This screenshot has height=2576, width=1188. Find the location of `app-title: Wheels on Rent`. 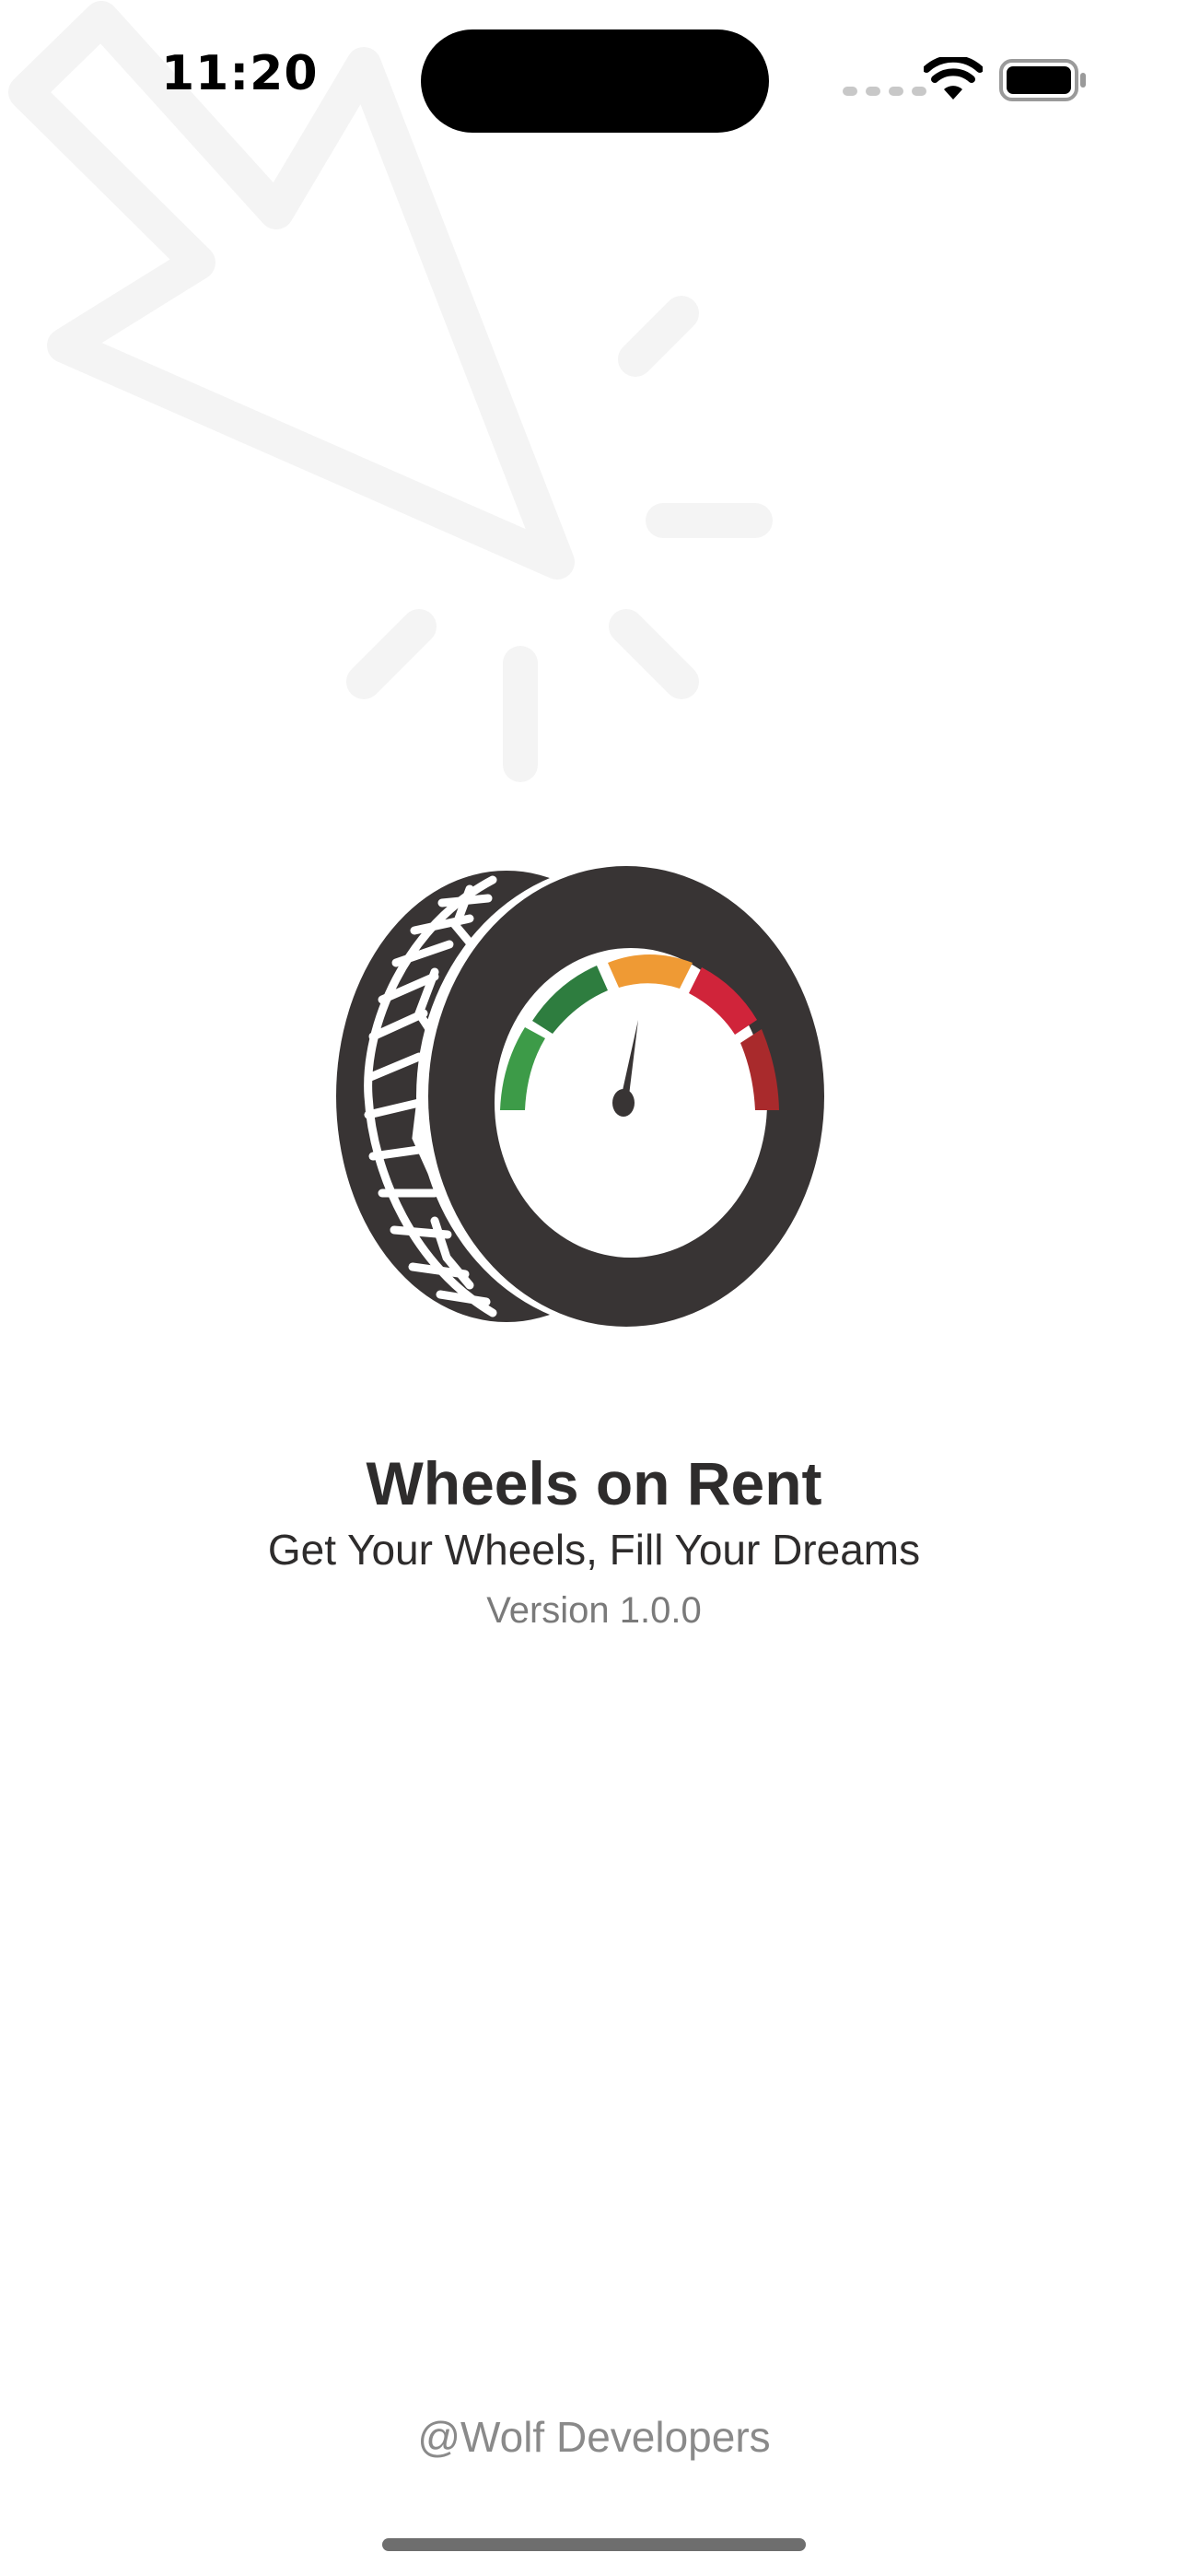

app-title: Wheels on Rent is located at coordinates (594, 1483).